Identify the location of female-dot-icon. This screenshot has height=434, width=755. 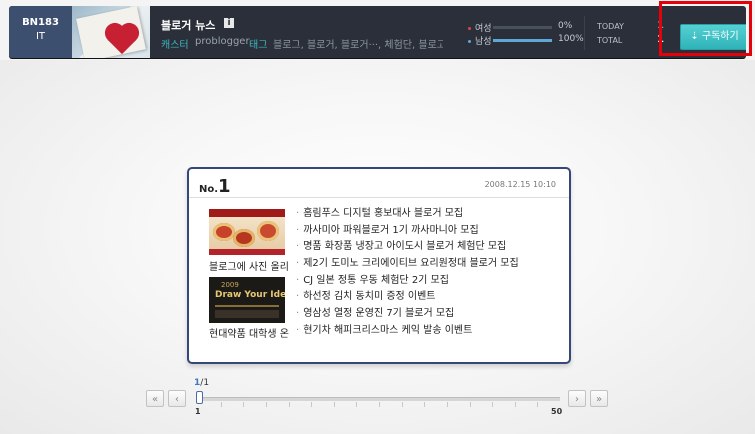
(469, 28).